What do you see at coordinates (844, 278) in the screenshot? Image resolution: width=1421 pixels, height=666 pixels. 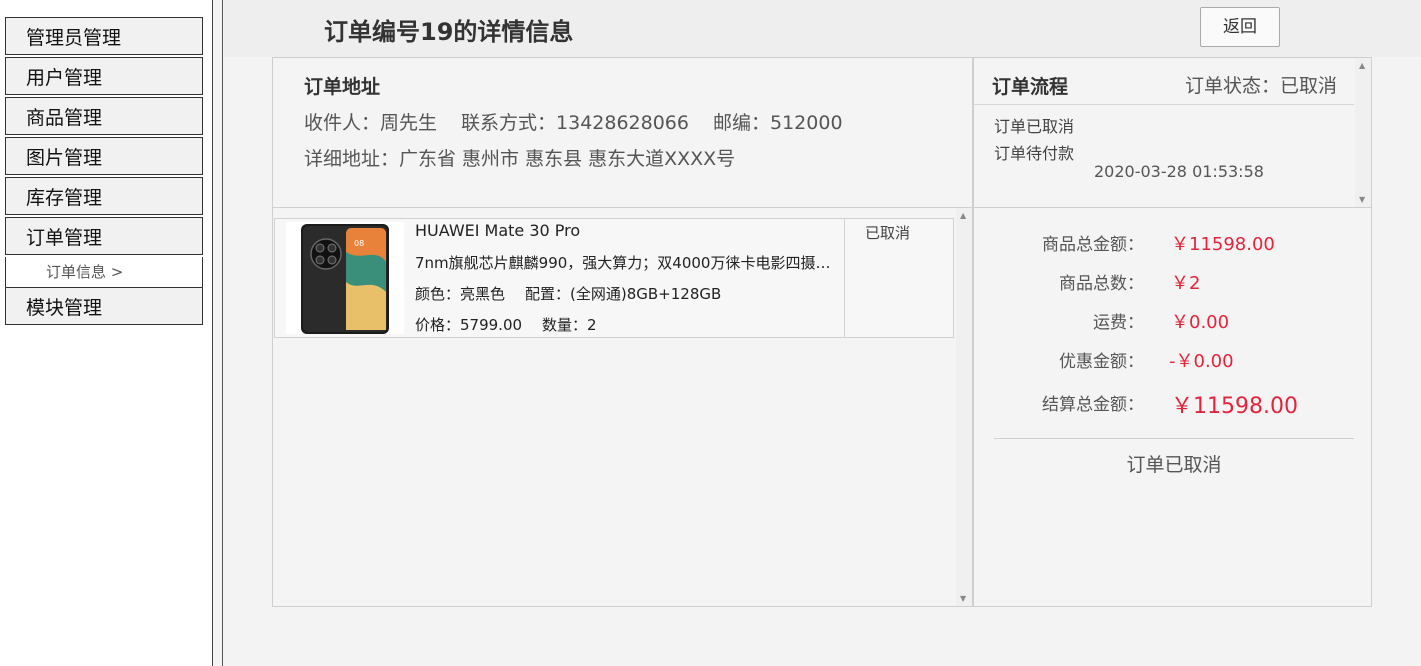 I see `goods-divider` at bounding box center [844, 278].